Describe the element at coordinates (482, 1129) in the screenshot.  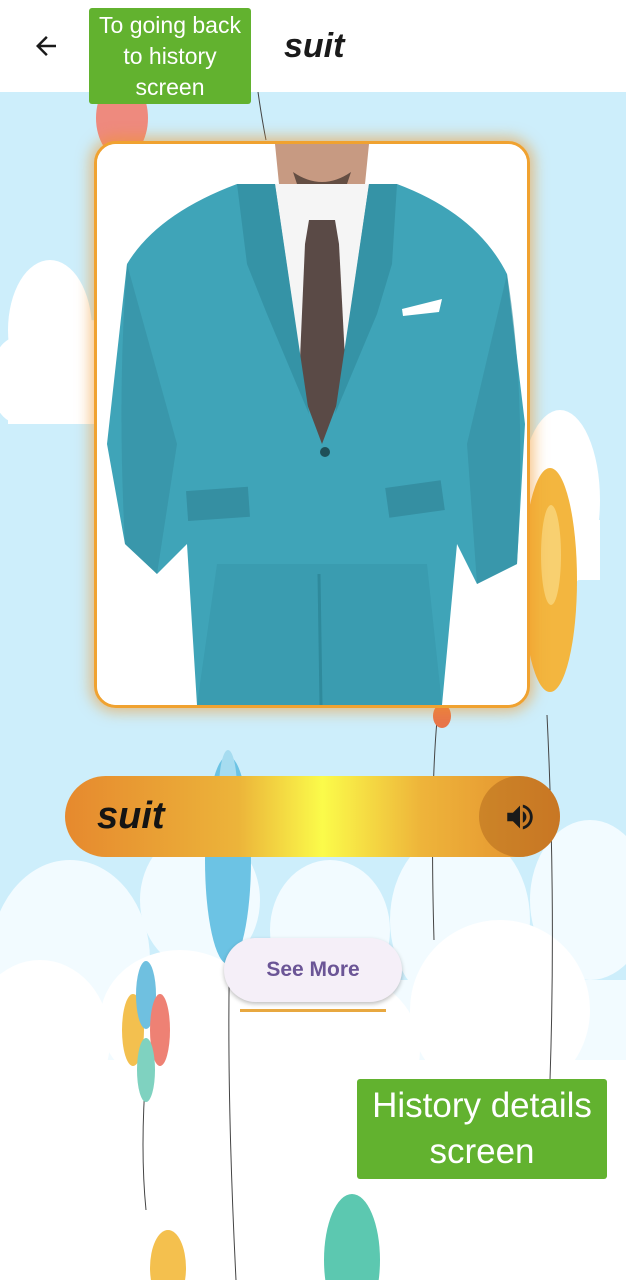
I see `screen-annotation-label: History details screen` at that location.